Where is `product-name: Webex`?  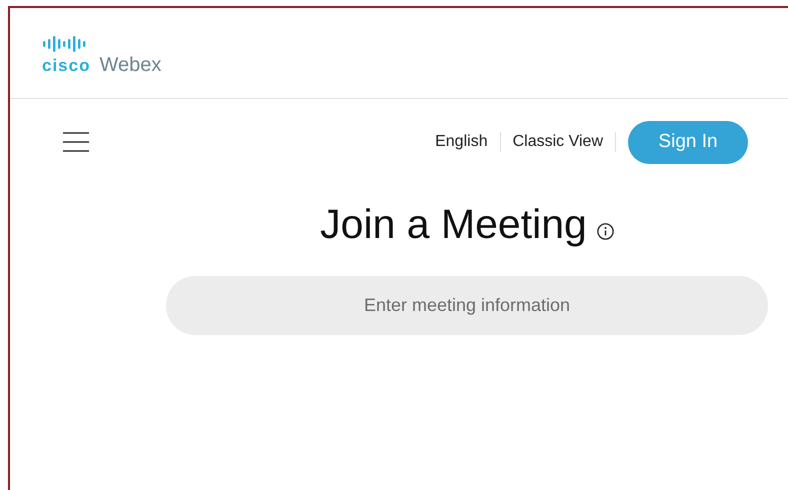 product-name: Webex is located at coordinates (130, 65).